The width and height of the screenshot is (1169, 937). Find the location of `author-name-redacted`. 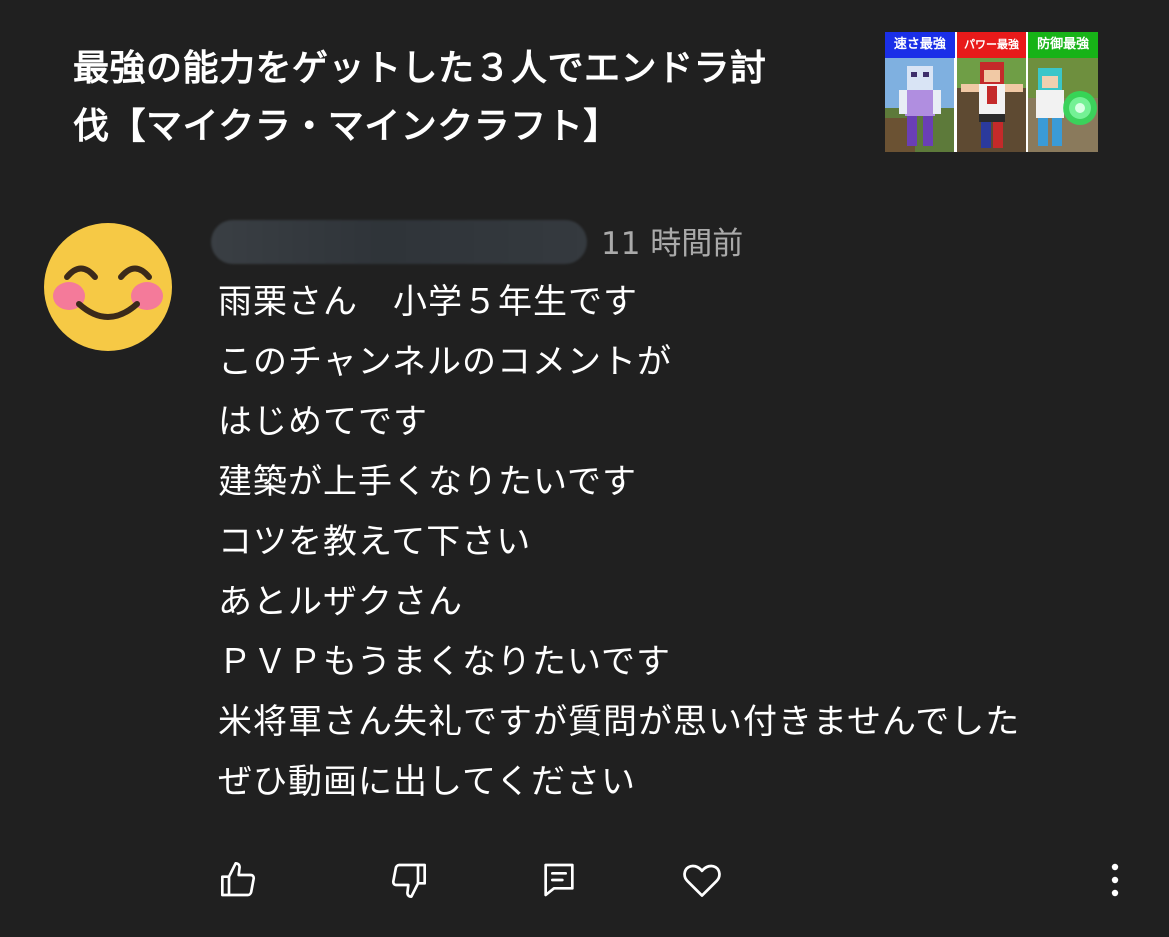

author-name-redacted is located at coordinates (399, 242).